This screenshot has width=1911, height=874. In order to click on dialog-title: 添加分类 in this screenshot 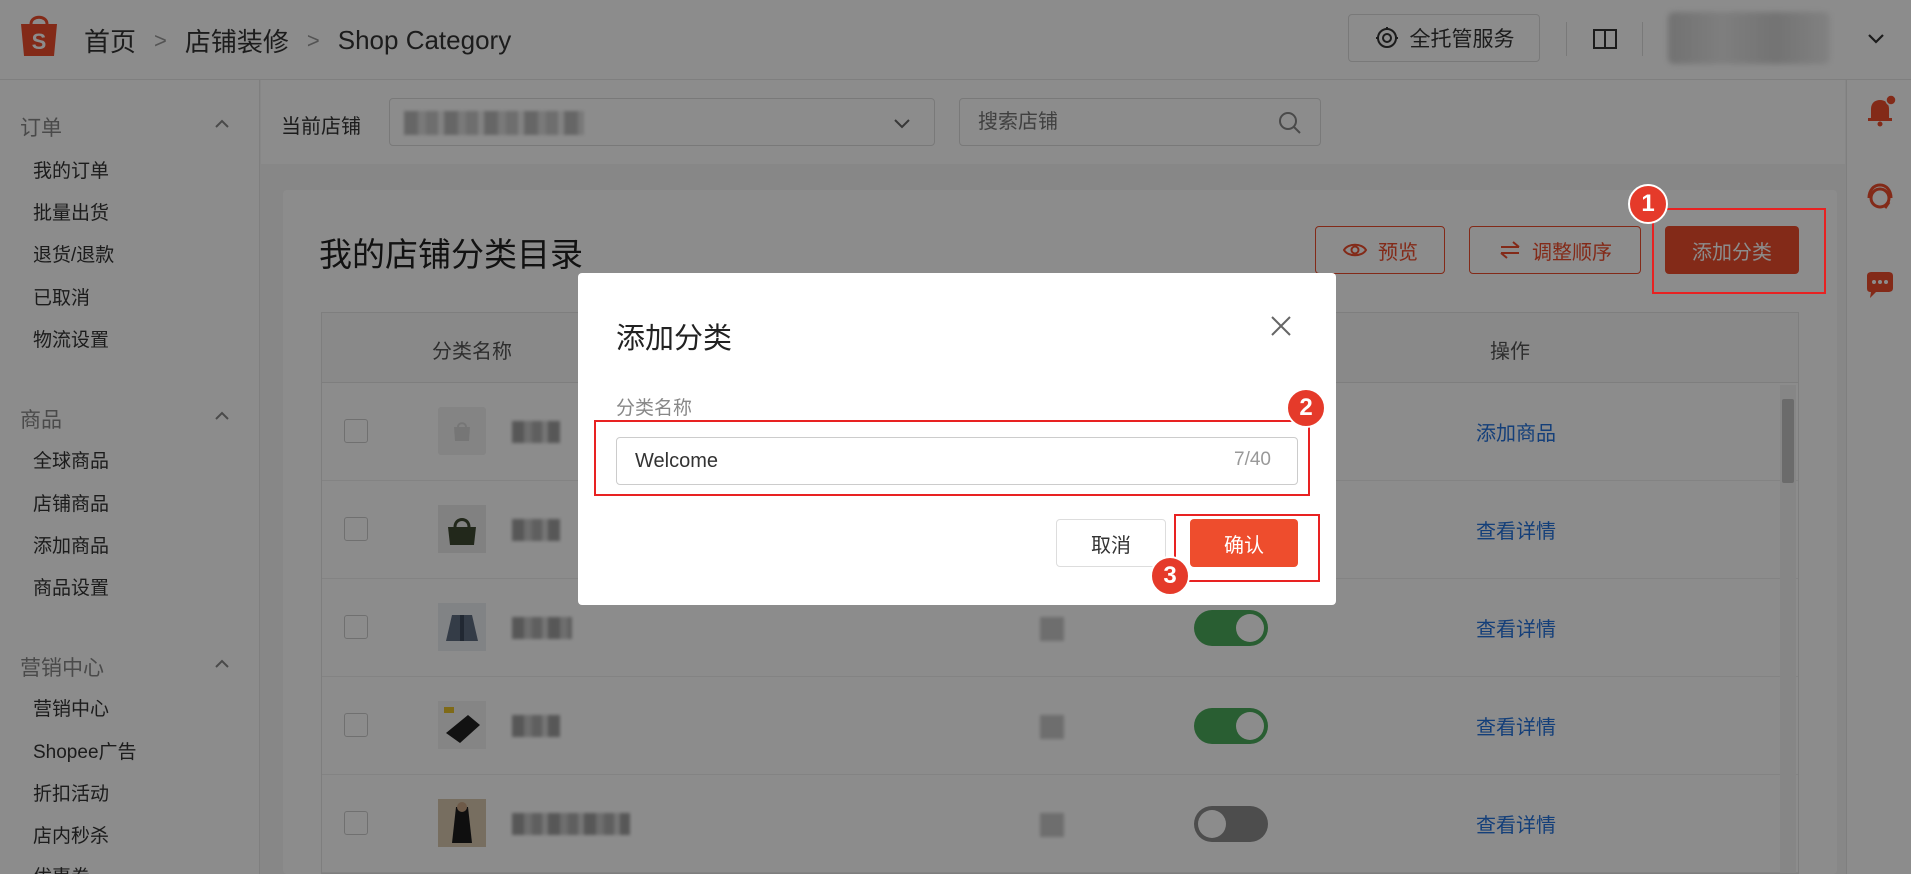, I will do `click(674, 339)`.